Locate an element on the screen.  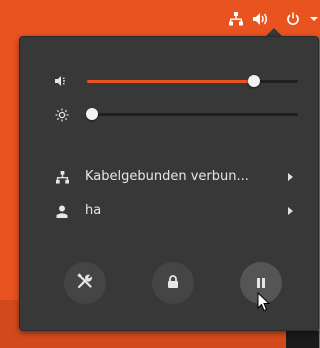
pause-icon is located at coordinates (261, 283).